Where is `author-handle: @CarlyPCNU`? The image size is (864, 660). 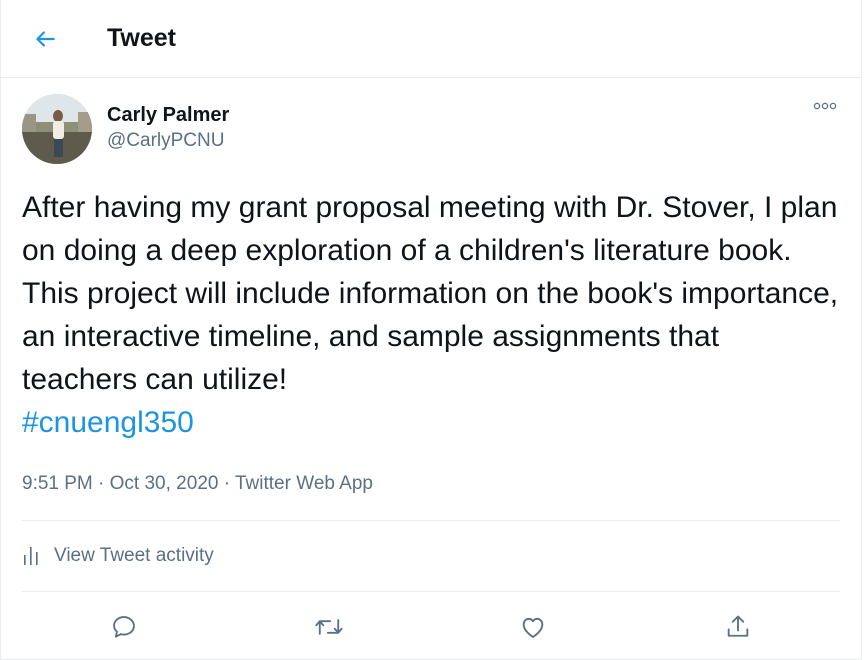
author-handle: @CarlyPCNU is located at coordinates (168, 141).